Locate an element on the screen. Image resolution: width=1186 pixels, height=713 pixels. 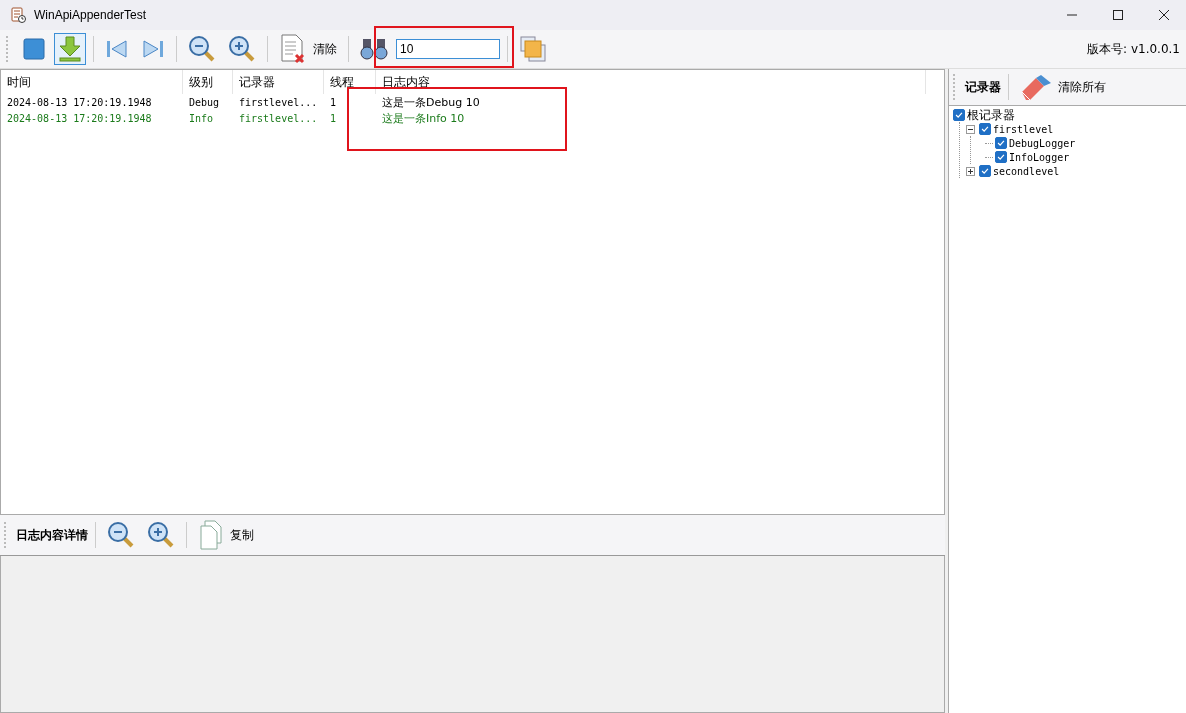
log-row: 2024-08-13 17:20:19.1948 Debug firstlevel... 1 这是一条Debug 10 is located at coordinates (472, 102).